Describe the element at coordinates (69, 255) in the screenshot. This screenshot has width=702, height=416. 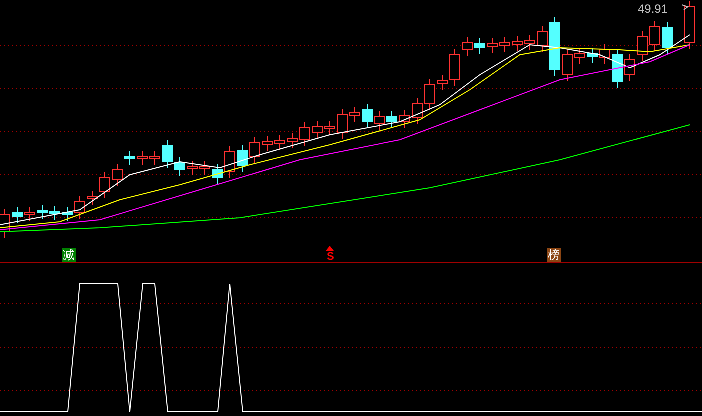
I see `signal-badge: 减` at that location.